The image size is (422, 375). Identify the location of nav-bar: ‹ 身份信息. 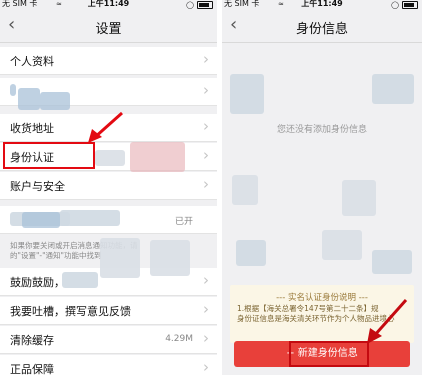
(322, 26).